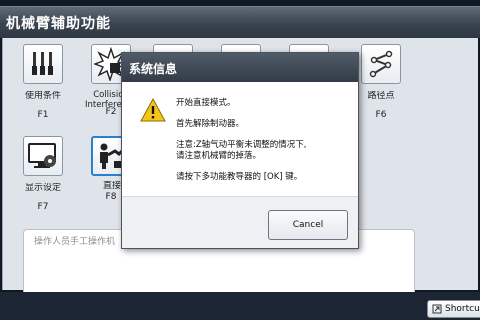 The image size is (480, 320). Describe the element at coordinates (43, 115) in the screenshot. I see `function-key: F1` at that location.